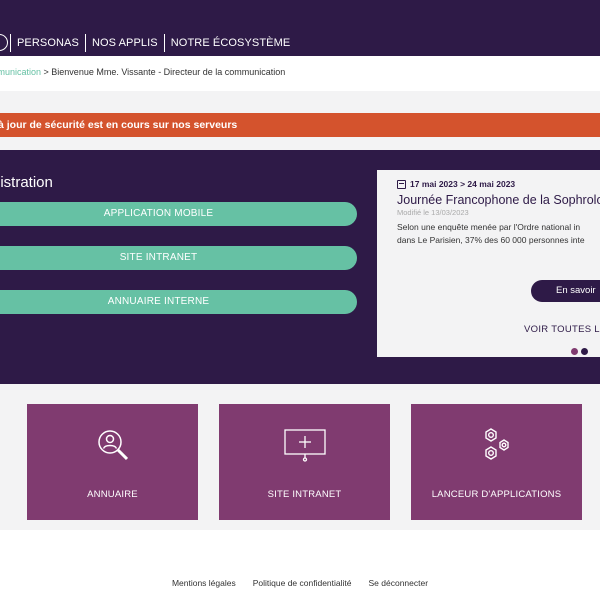  What do you see at coordinates (230, 43) in the screenshot?
I see `nav-notre-ecosysteme: NOTRE ÉCOSYSTÈME` at bounding box center [230, 43].